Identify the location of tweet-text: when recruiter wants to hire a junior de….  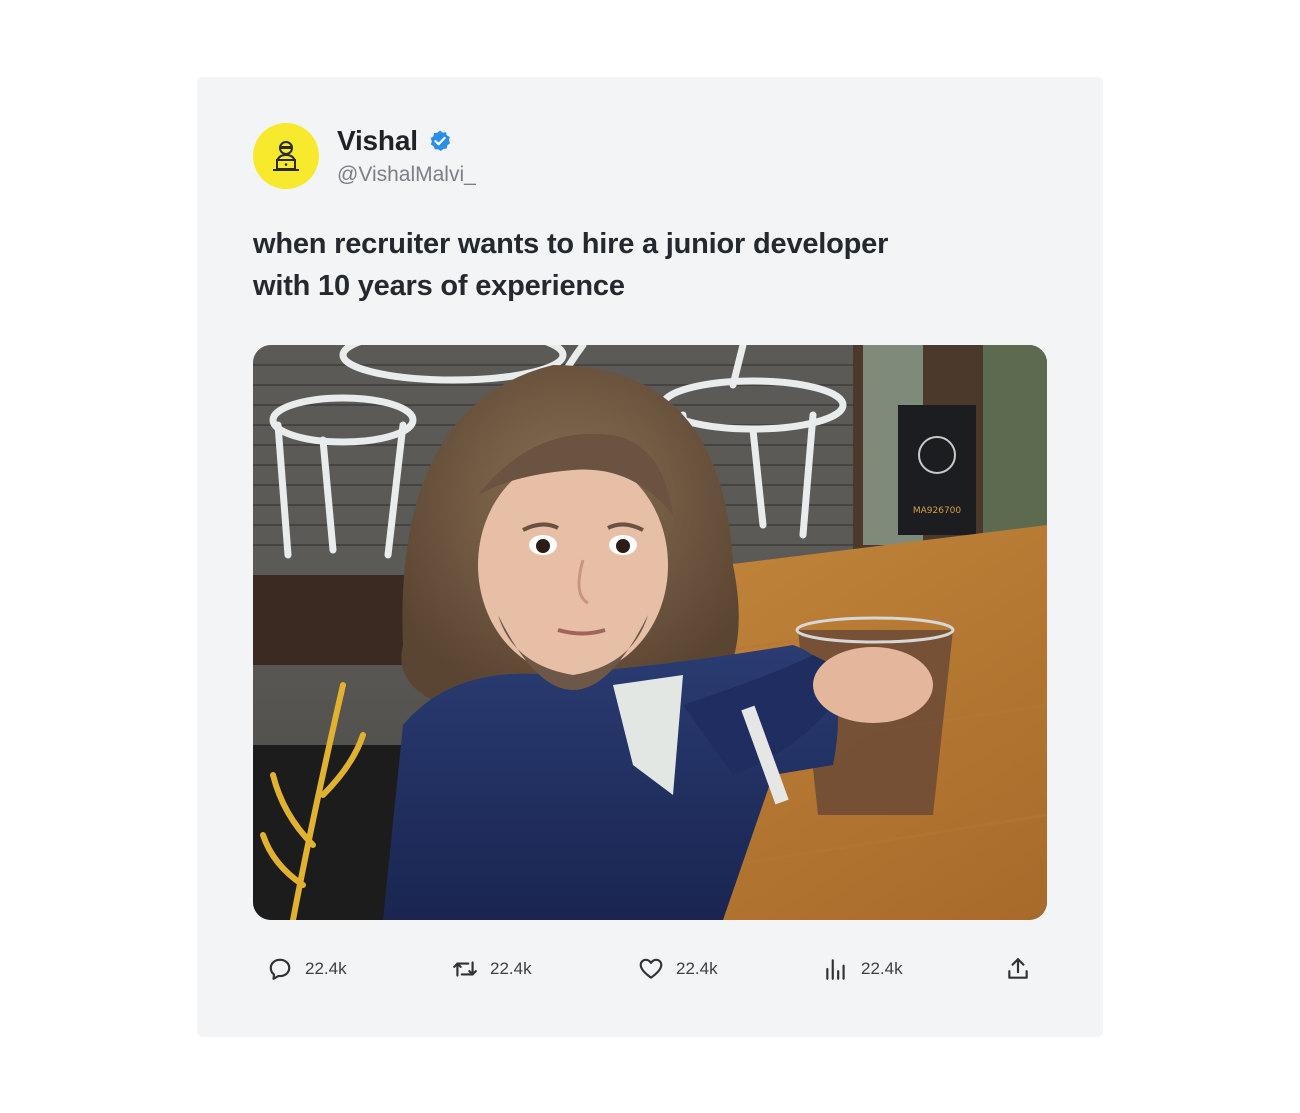
(593, 265).